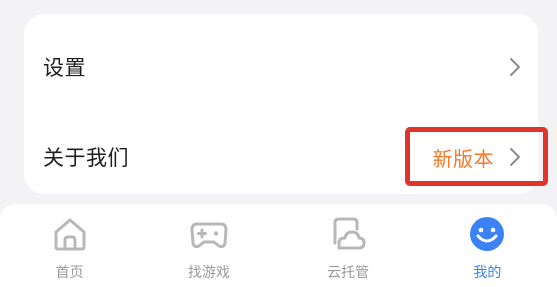 This screenshot has width=557, height=287. What do you see at coordinates (348, 273) in the screenshot?
I see `tab-cloud-hosting-label: 云托管` at bounding box center [348, 273].